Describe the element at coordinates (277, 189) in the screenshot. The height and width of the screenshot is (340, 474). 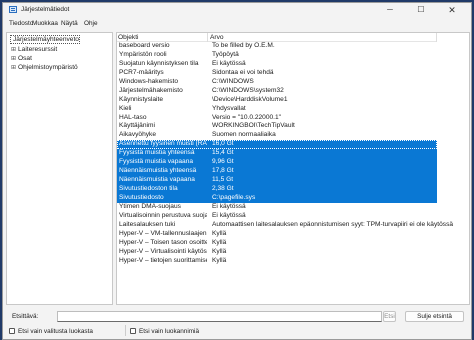
I see `table-row: Sivutustiedoston tila 2,38 Gt` at that location.